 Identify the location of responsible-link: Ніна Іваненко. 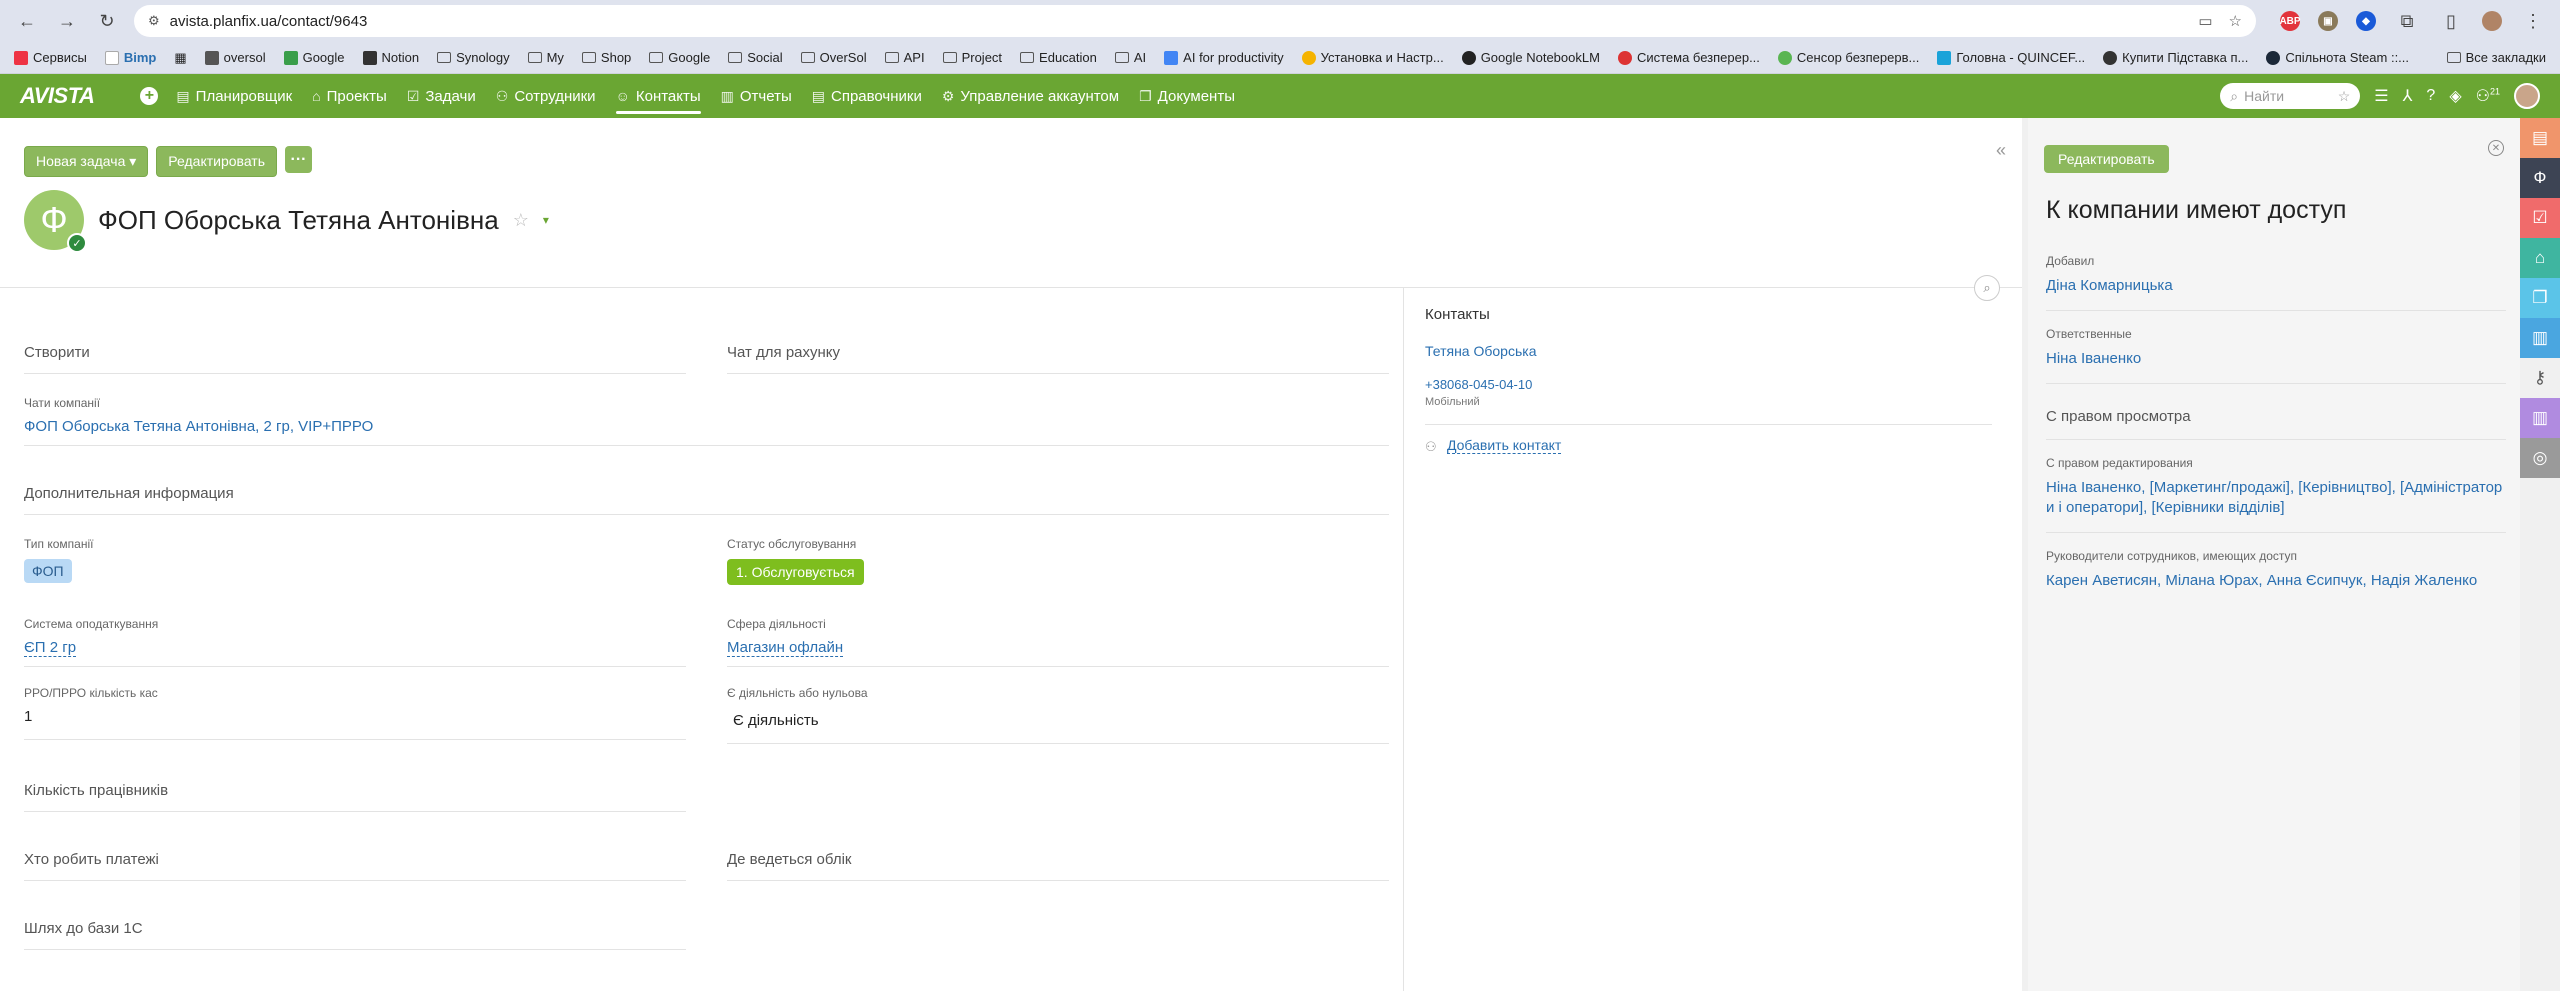
(2276, 359).